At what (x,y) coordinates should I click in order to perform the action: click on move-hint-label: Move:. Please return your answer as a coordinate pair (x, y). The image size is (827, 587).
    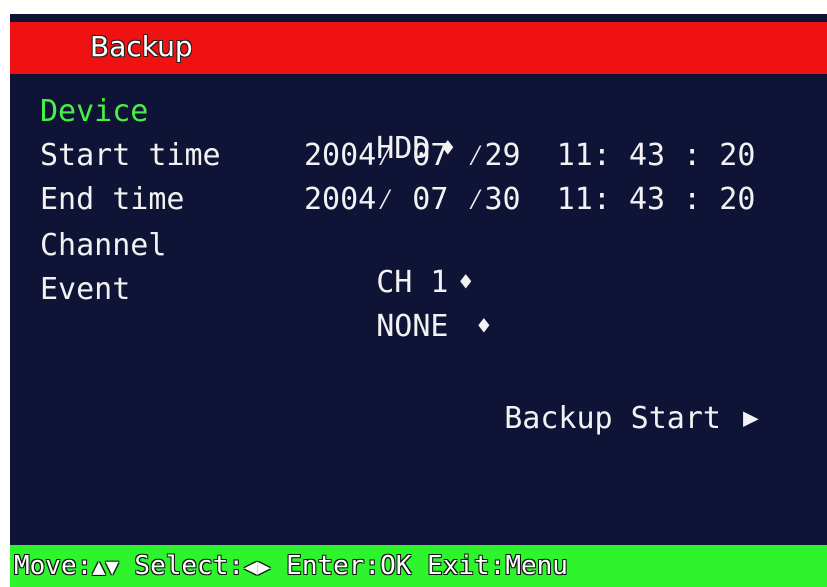
    Looking at the image, I should click on (53, 566).